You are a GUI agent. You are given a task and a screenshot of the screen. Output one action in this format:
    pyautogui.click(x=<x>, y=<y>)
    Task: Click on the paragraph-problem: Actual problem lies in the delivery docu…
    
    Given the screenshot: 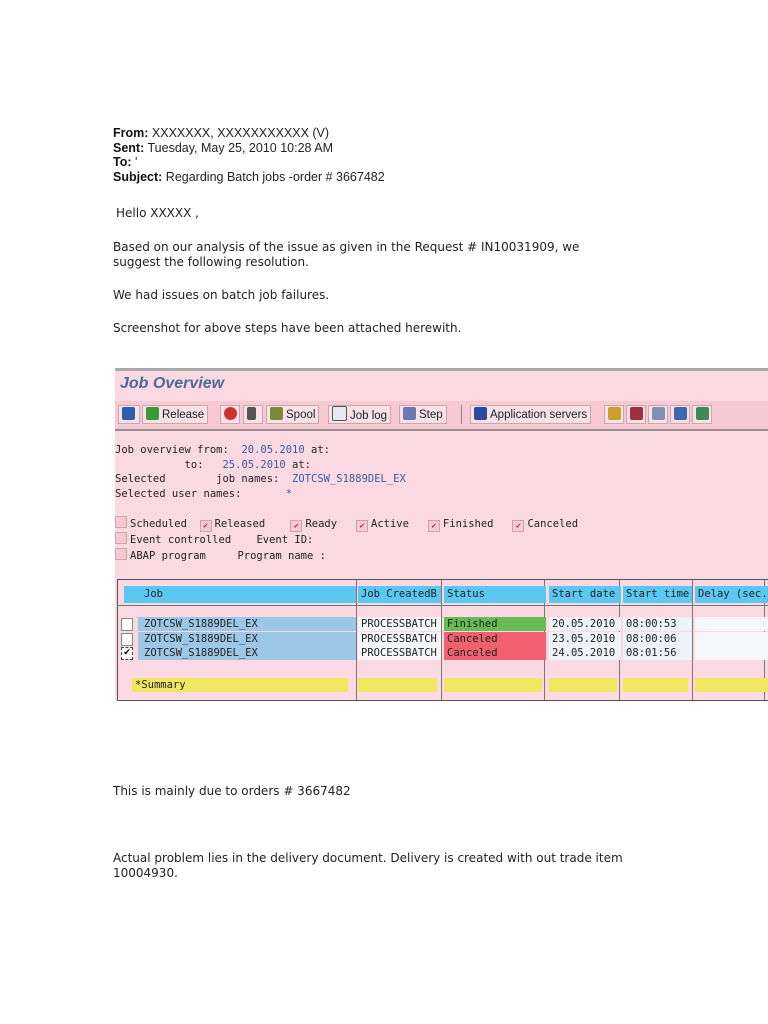 What is the action you would take?
    pyautogui.click(x=368, y=865)
    